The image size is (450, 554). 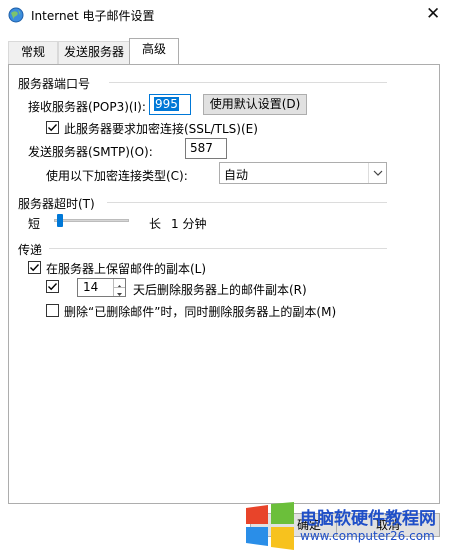 What do you see at coordinates (155, 224) in the screenshot?
I see `timeout-long-label: 长` at bounding box center [155, 224].